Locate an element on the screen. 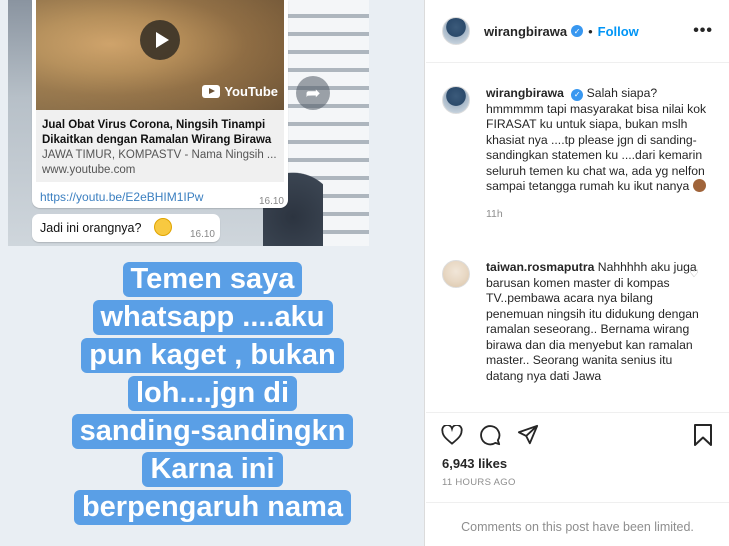 Image resolution: width=729 pixels, height=546 pixels. message-text: Jadi ini orangnya? is located at coordinates (91, 228).